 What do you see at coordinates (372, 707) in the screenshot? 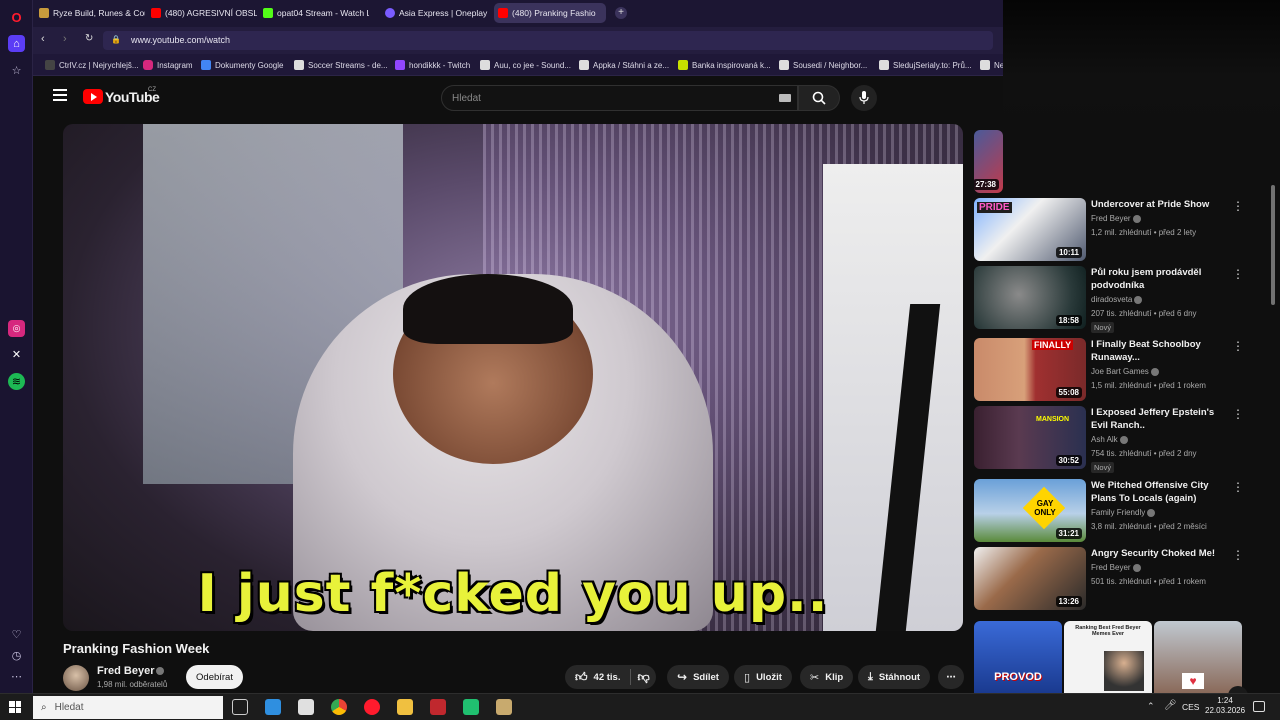
I see `opera-icon` at bounding box center [372, 707].